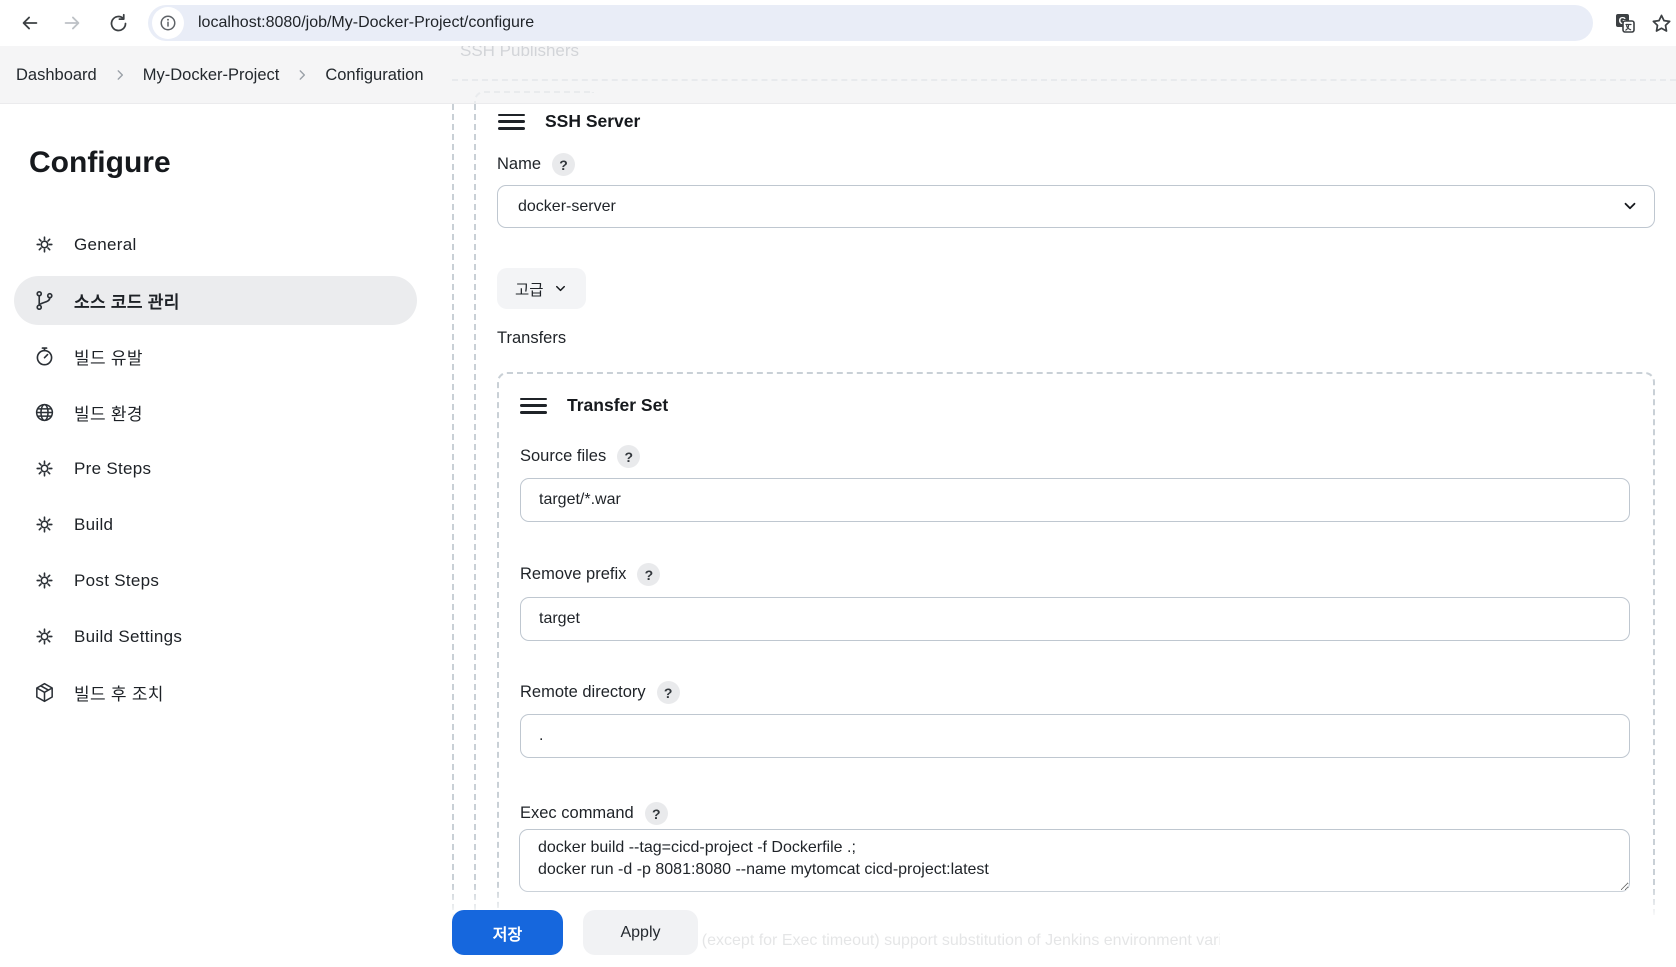 The image size is (1676, 967). I want to click on forward-arrow-icon, so click(72, 23).